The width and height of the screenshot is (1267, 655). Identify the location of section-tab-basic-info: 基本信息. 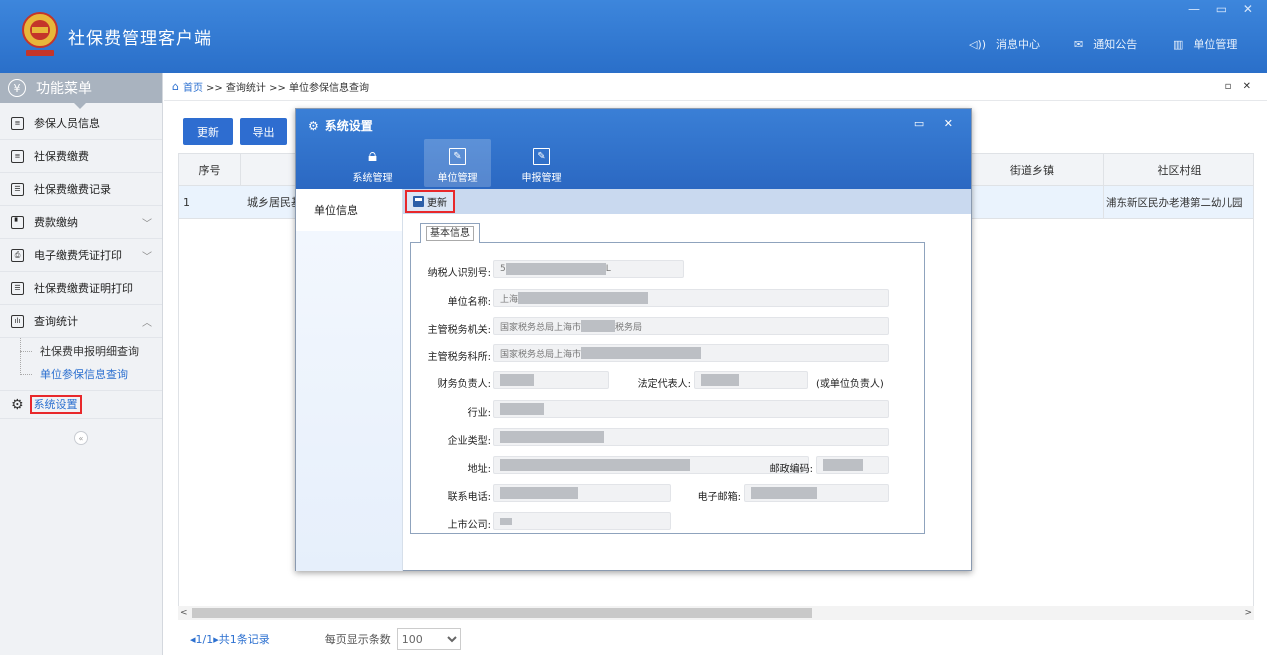
(450, 233).